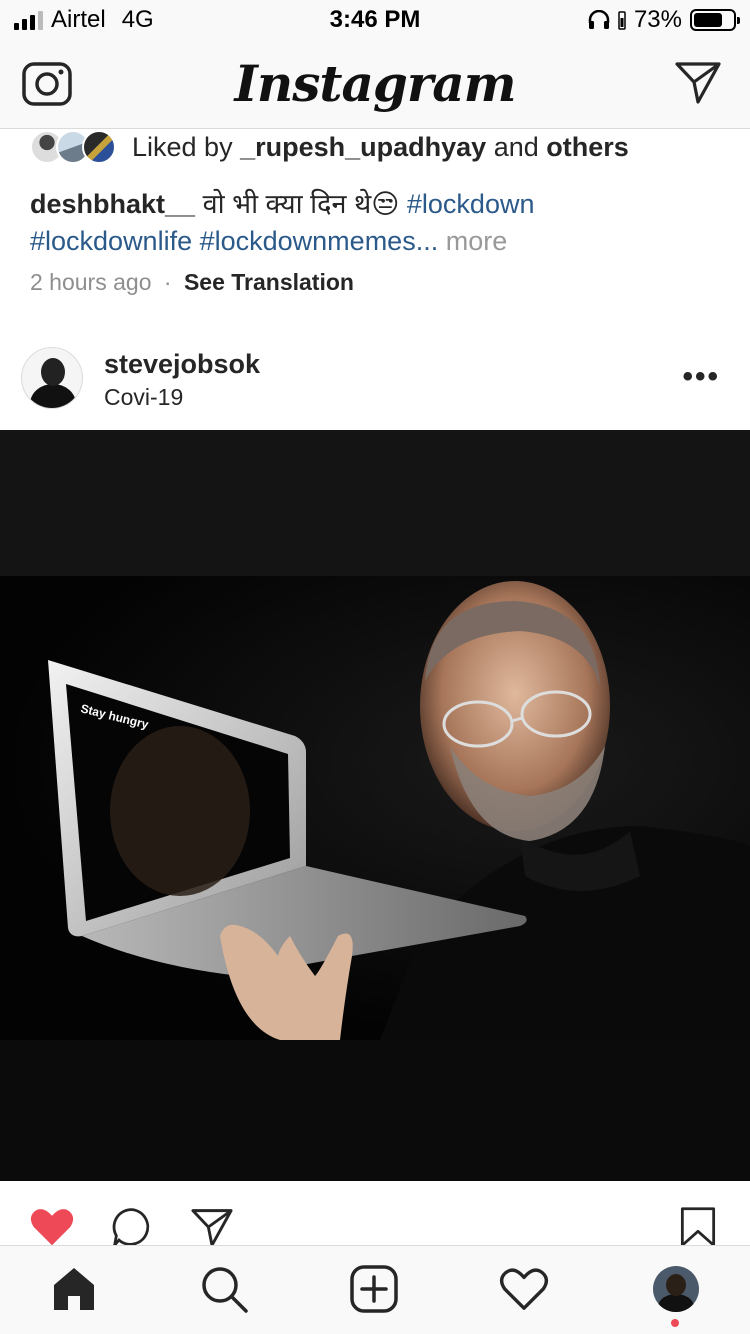 This screenshot has width=750, height=1334. I want to click on activity-heart-icon, so click(524, 1289).